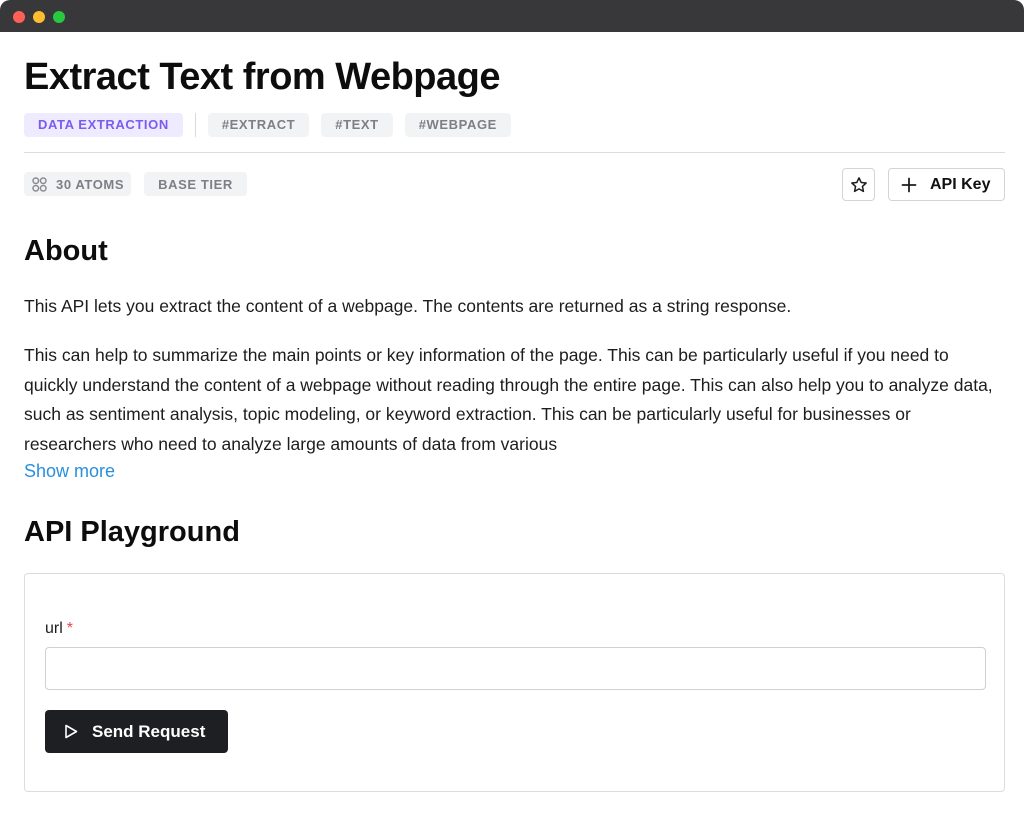 Image resolution: width=1024 pixels, height=820 pixels. Describe the element at coordinates (195, 125) in the screenshot. I see `tag-divider` at that location.